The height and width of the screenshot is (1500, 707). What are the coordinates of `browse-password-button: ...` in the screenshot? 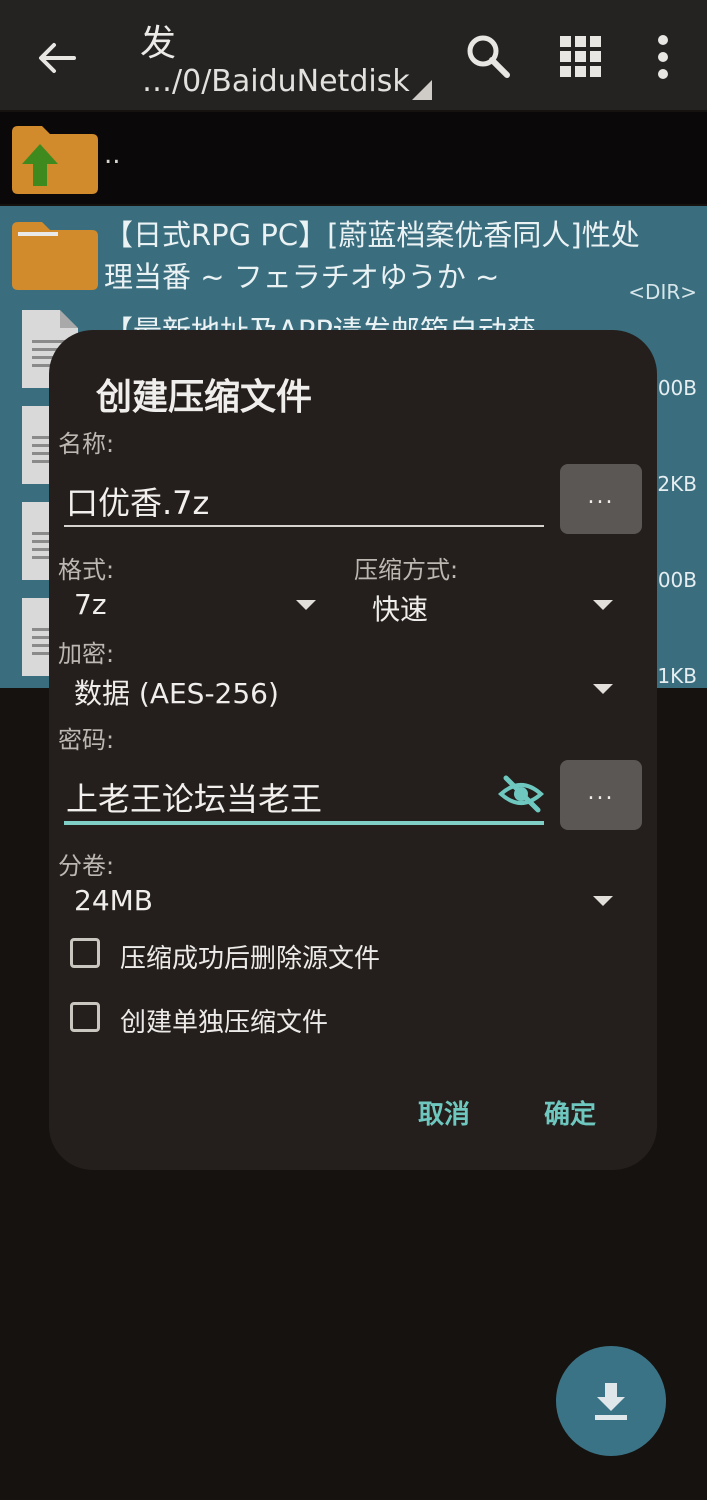 It's located at (601, 795).